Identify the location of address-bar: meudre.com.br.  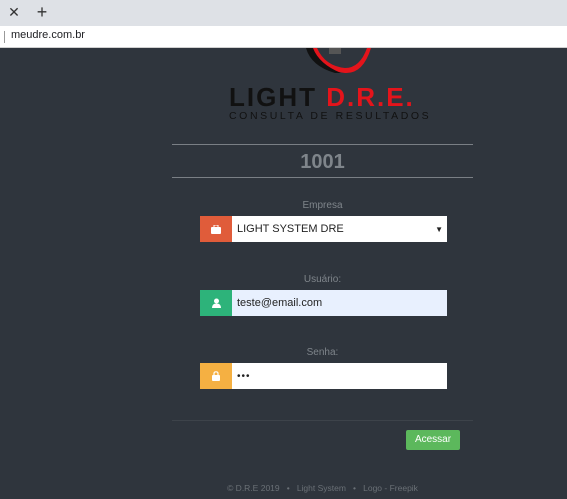
(283, 37).